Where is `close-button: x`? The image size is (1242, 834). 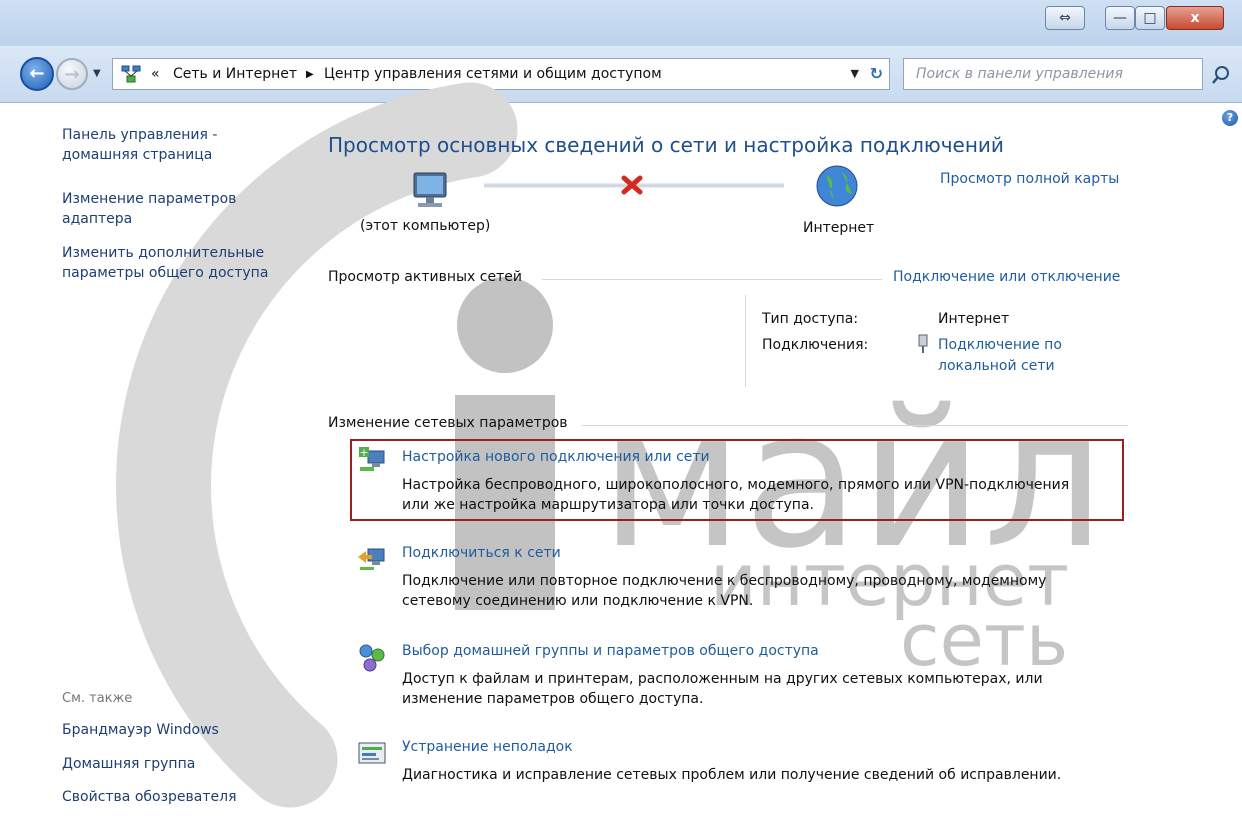
close-button: x is located at coordinates (1195, 18).